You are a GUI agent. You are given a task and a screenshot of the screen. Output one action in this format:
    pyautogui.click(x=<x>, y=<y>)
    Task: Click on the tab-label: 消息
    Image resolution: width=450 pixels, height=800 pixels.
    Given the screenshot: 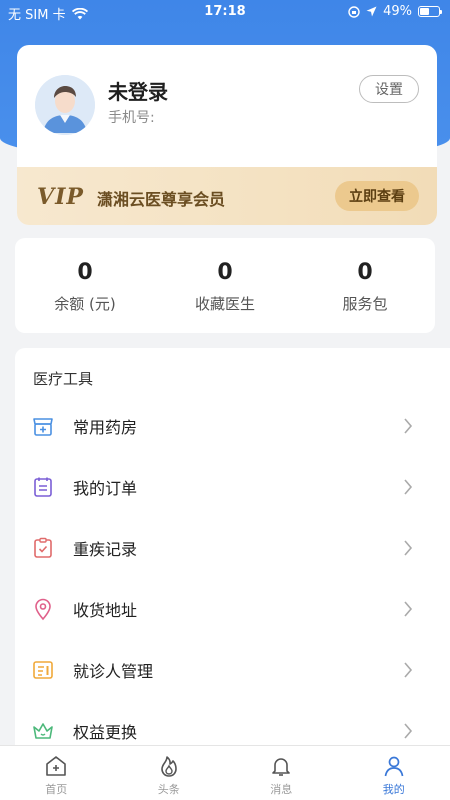 What is the action you would take?
    pyautogui.click(x=281, y=789)
    